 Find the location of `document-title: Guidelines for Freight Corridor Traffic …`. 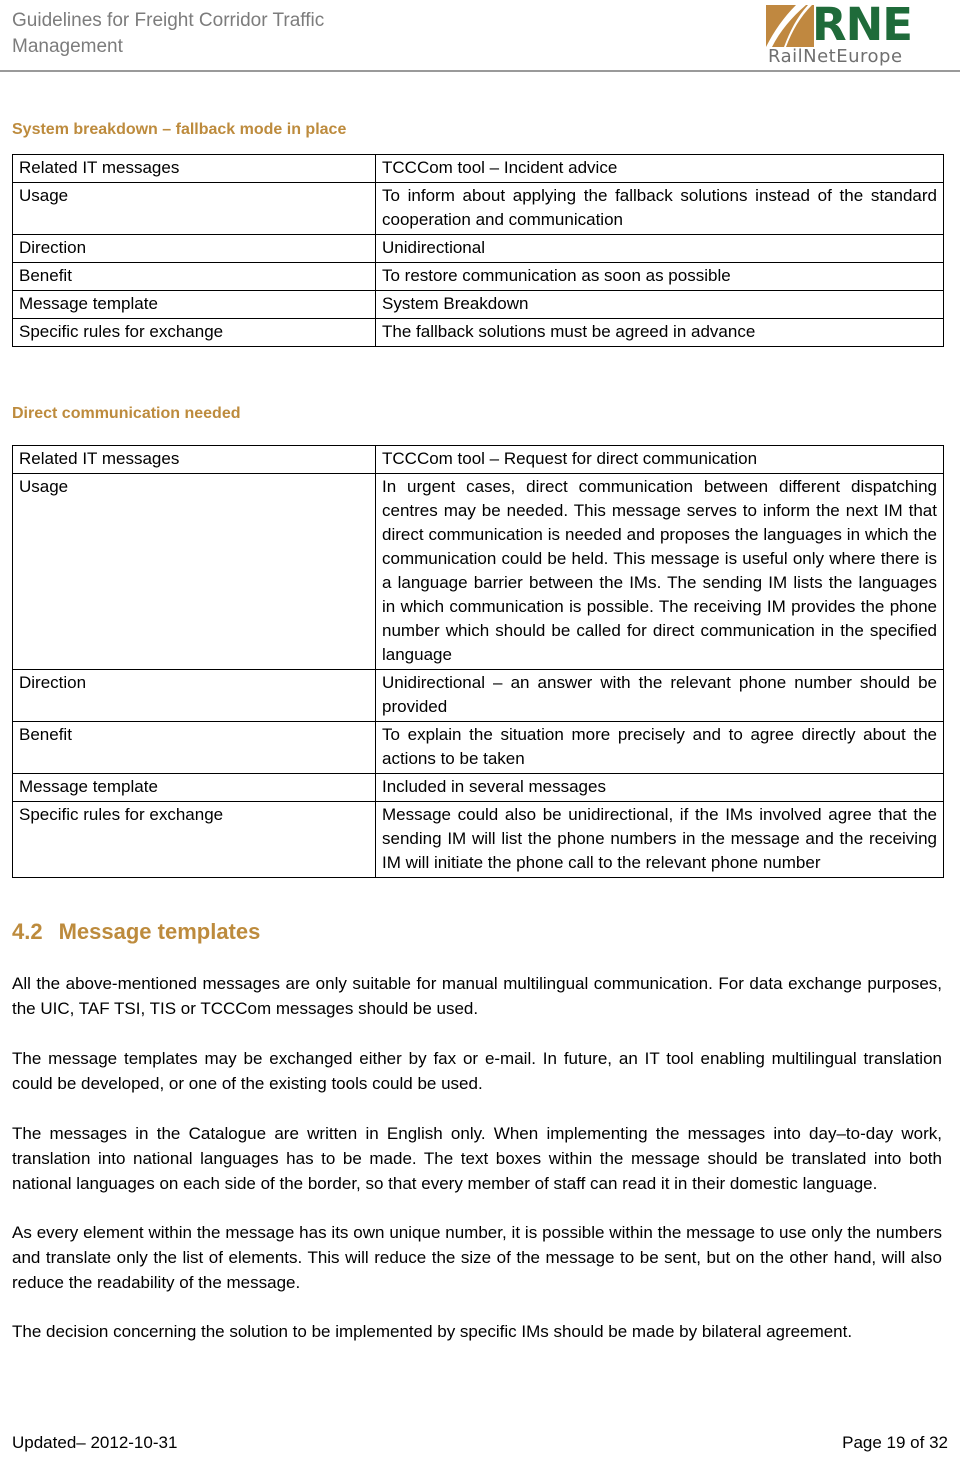

document-title: Guidelines for Freight Corridor Traffic … is located at coordinates (168, 33).